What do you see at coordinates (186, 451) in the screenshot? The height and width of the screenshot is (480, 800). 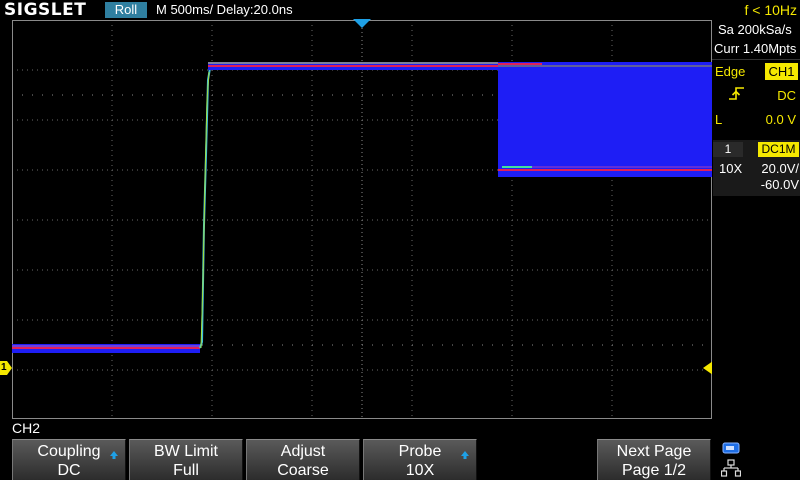 I see `softkey-label: BW Limit` at bounding box center [186, 451].